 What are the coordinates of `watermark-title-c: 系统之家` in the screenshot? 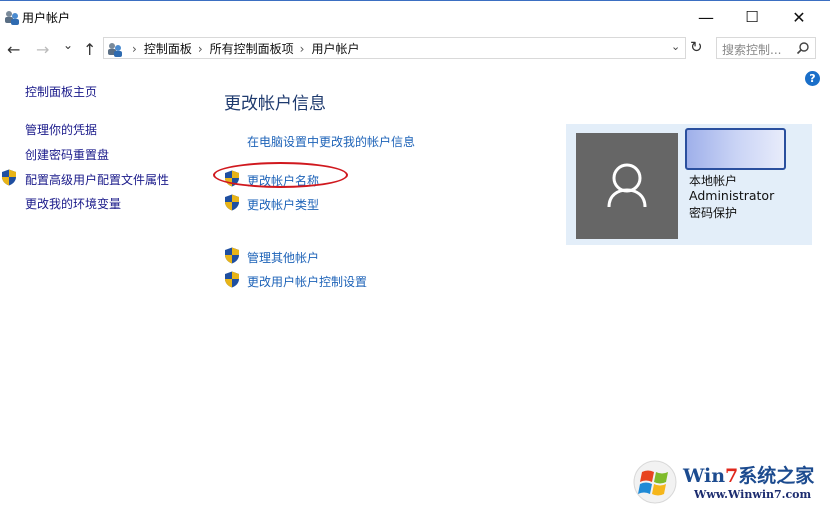 It's located at (776, 476).